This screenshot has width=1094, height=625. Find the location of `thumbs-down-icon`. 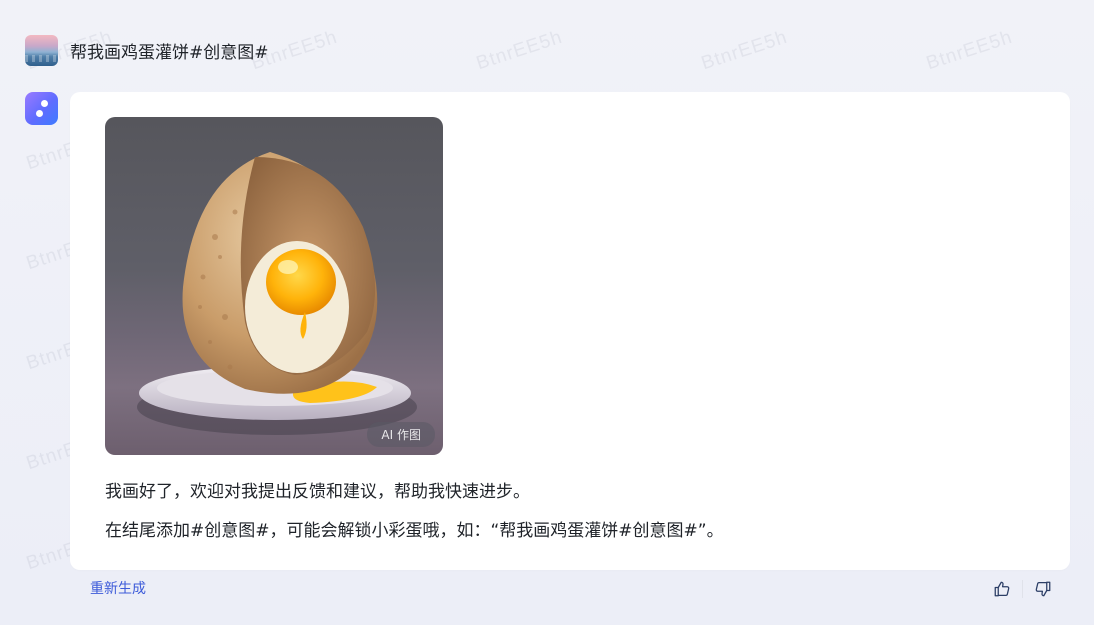

thumbs-down-icon is located at coordinates (1043, 589).